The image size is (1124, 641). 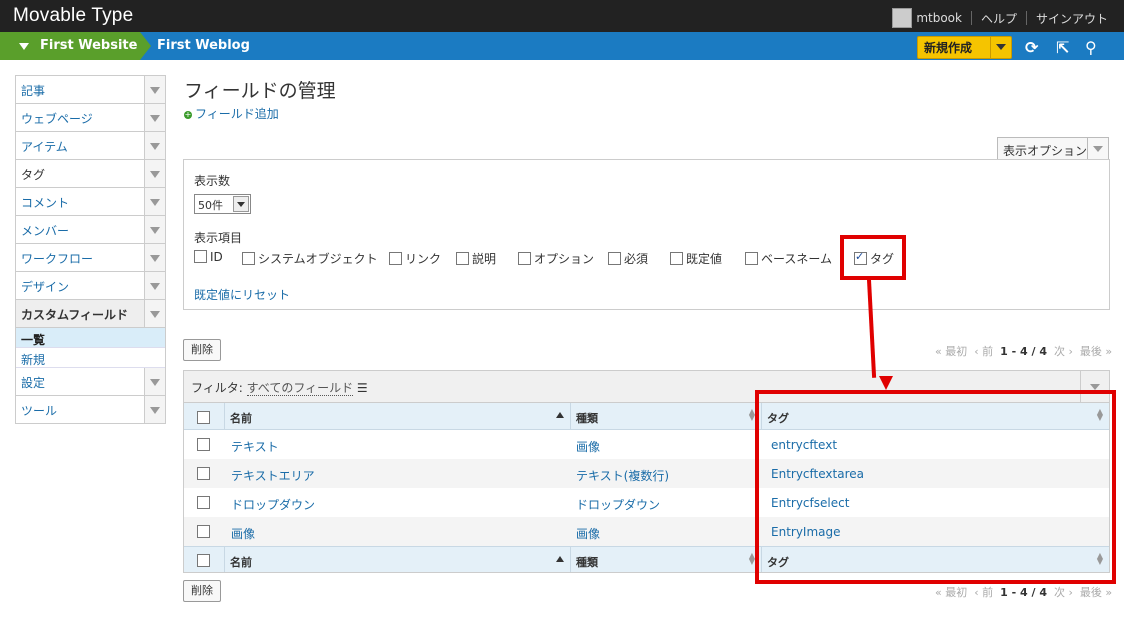 What do you see at coordinates (90, 358) in the screenshot?
I see `sidebar-subitem-new: 新規` at bounding box center [90, 358].